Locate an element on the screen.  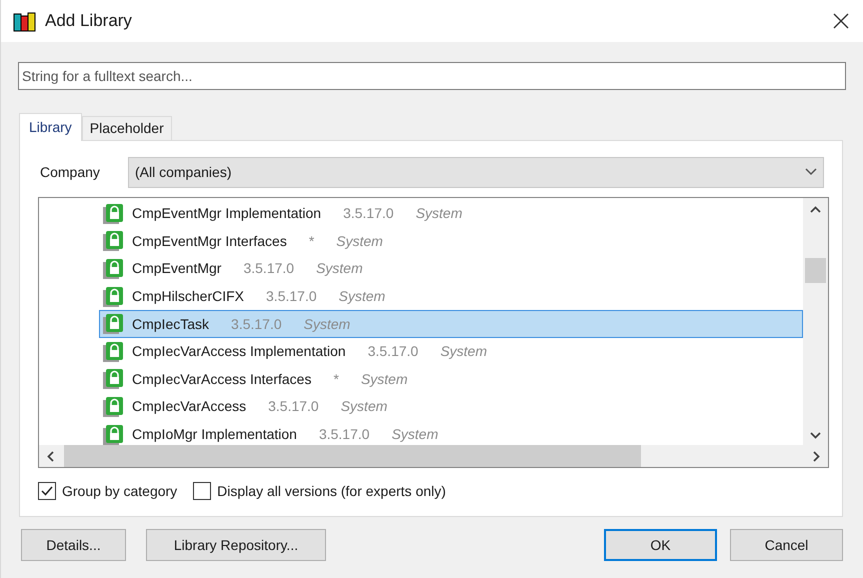
chevron-up-icon is located at coordinates (815, 209).